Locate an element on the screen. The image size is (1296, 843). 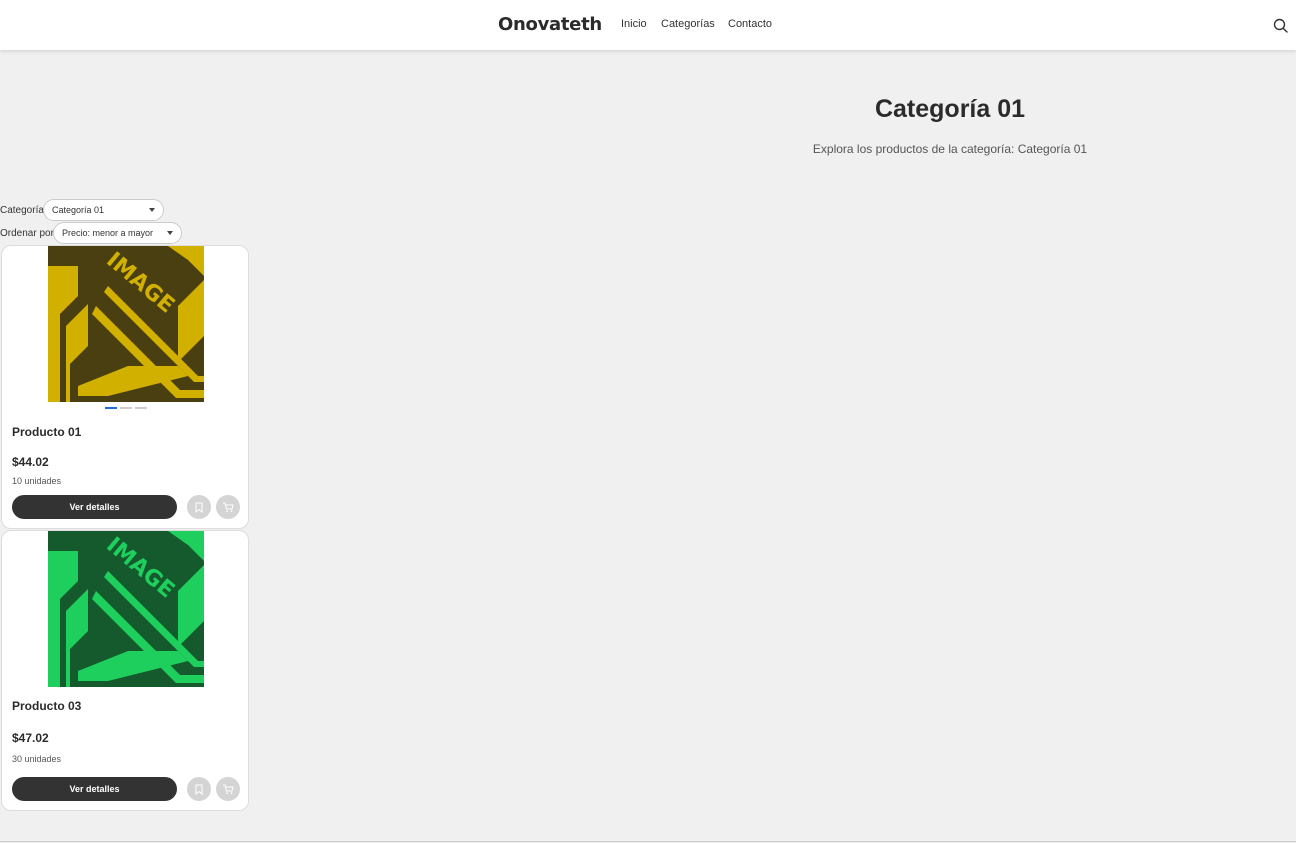
nav-link-inicio: Inicio is located at coordinates (634, 24).